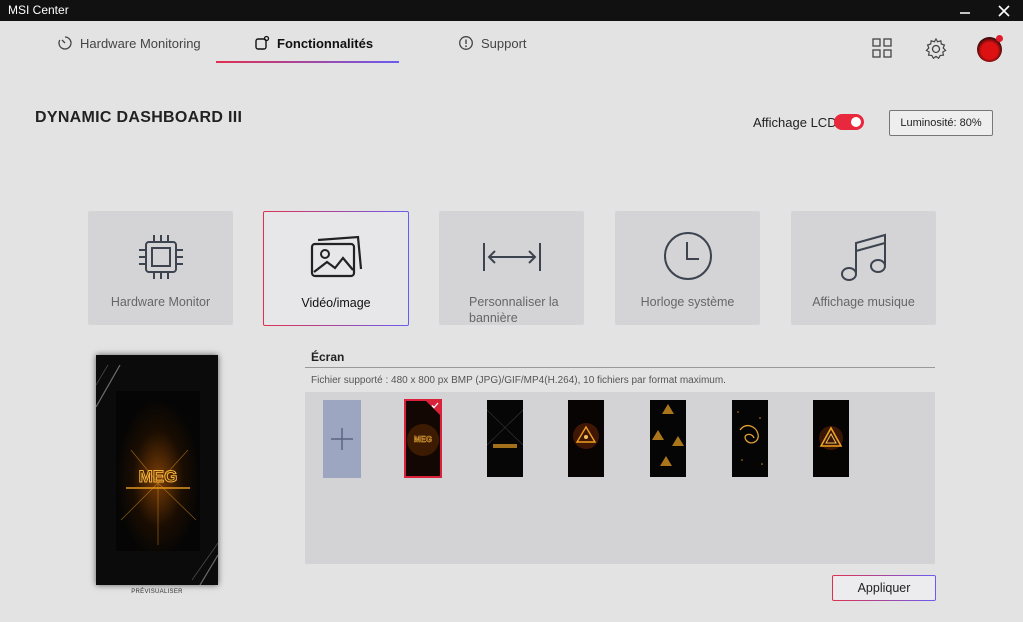 Image resolution: width=1023 pixels, height=622 pixels. I want to click on toggle-knob, so click(856, 122).